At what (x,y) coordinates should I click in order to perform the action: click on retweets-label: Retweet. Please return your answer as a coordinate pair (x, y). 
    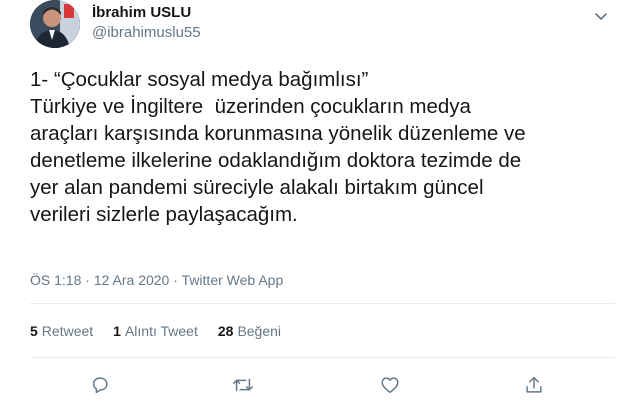
    Looking at the image, I should click on (67, 331).